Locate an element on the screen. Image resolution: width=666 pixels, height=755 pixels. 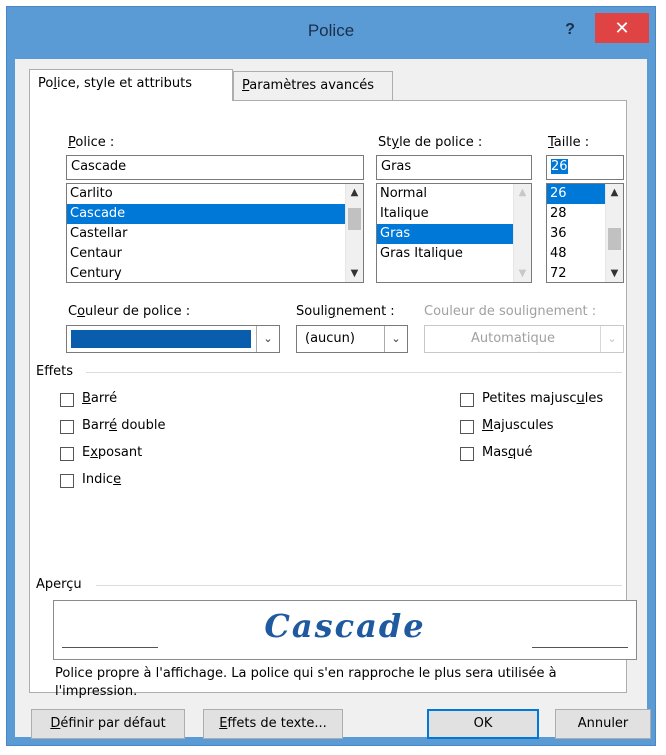
size-list-item: 36 is located at coordinates (576, 234).